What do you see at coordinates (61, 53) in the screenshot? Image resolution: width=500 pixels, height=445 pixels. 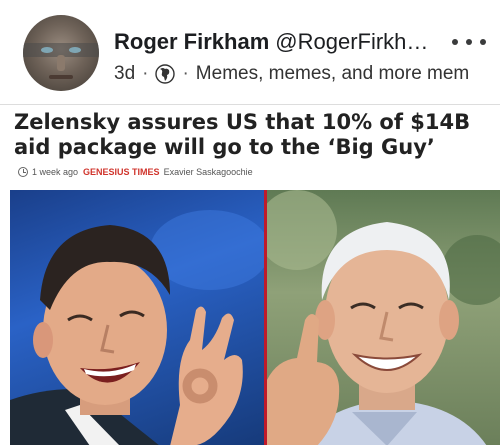 I see `avatar` at bounding box center [61, 53].